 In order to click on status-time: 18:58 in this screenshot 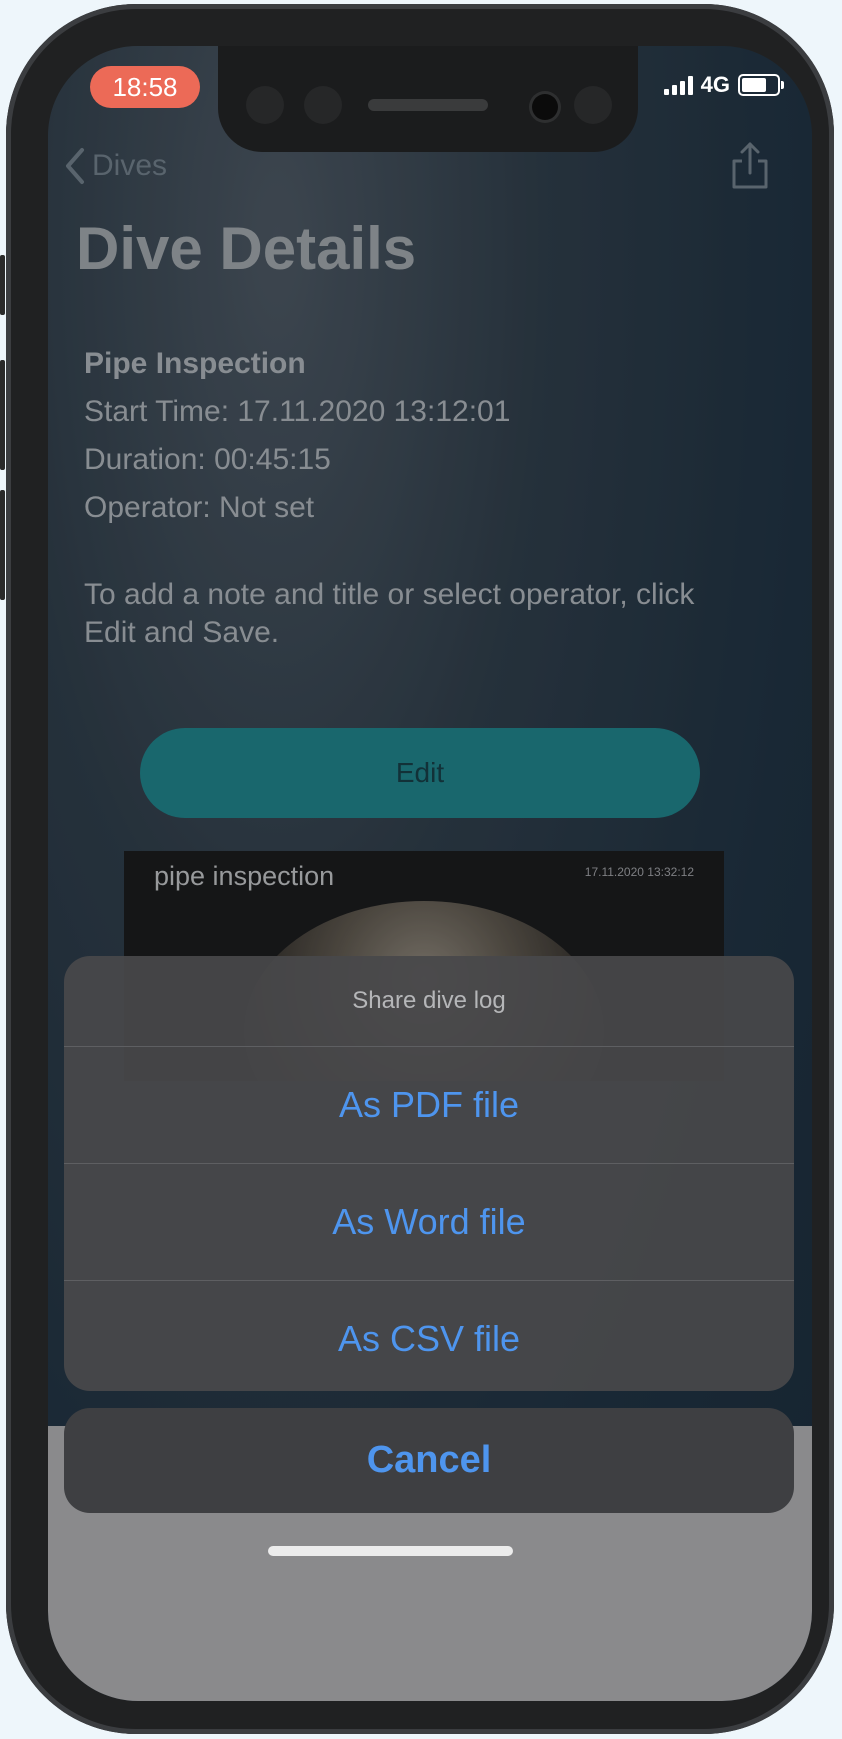, I will do `click(145, 87)`.